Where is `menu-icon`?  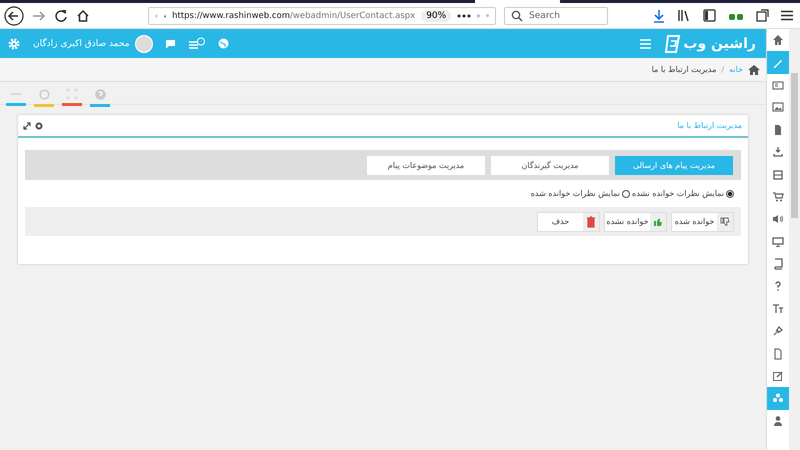 menu-icon is located at coordinates (787, 15).